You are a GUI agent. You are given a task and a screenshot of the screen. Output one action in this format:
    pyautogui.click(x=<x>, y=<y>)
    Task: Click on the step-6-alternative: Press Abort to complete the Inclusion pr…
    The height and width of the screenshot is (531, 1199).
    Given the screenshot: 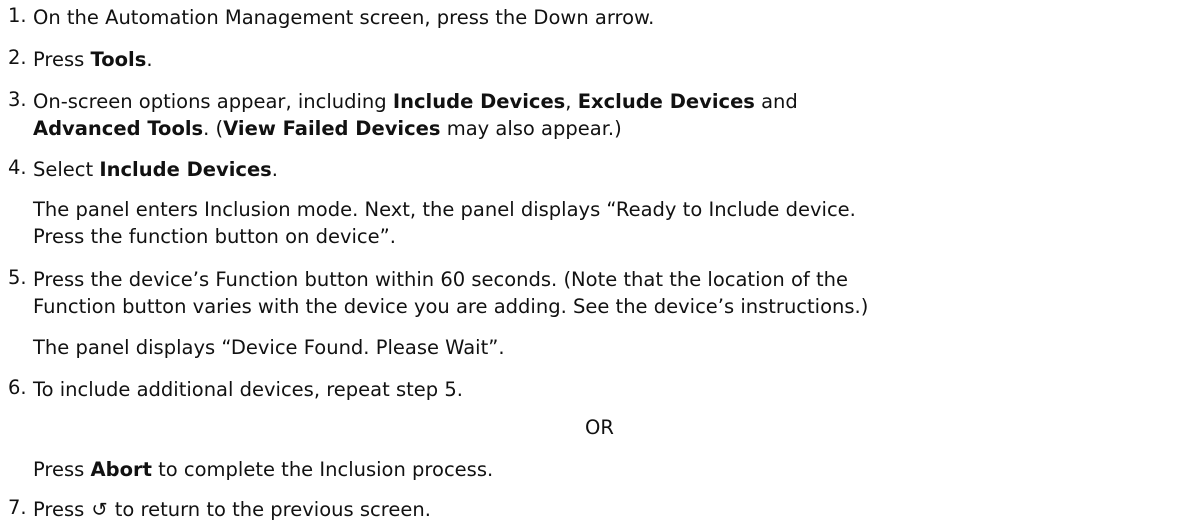 What is the action you would take?
    pyautogui.click(x=613, y=469)
    